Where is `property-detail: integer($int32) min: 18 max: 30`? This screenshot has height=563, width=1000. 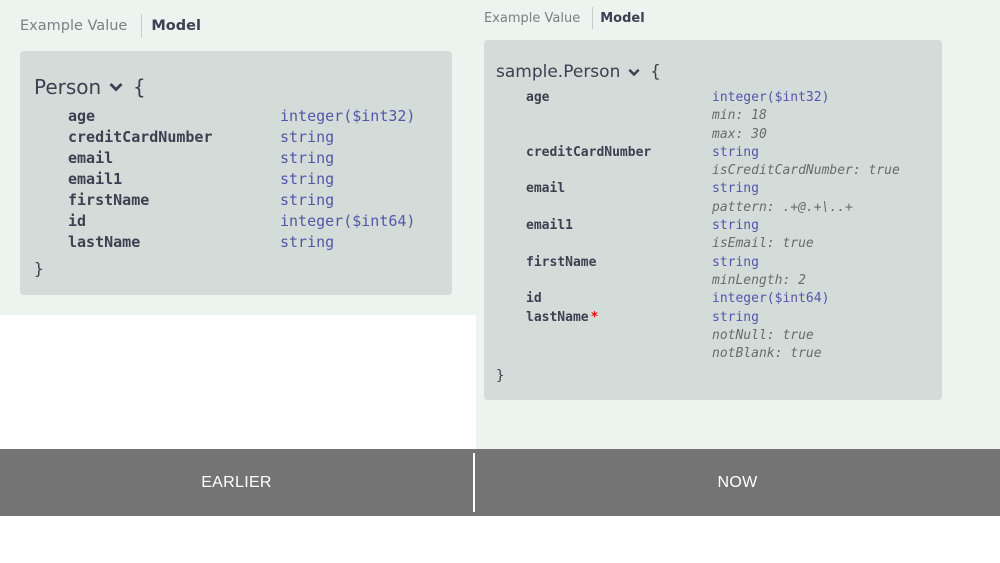 property-detail: integer($int32) min: 18 max: 30 is located at coordinates (824, 116).